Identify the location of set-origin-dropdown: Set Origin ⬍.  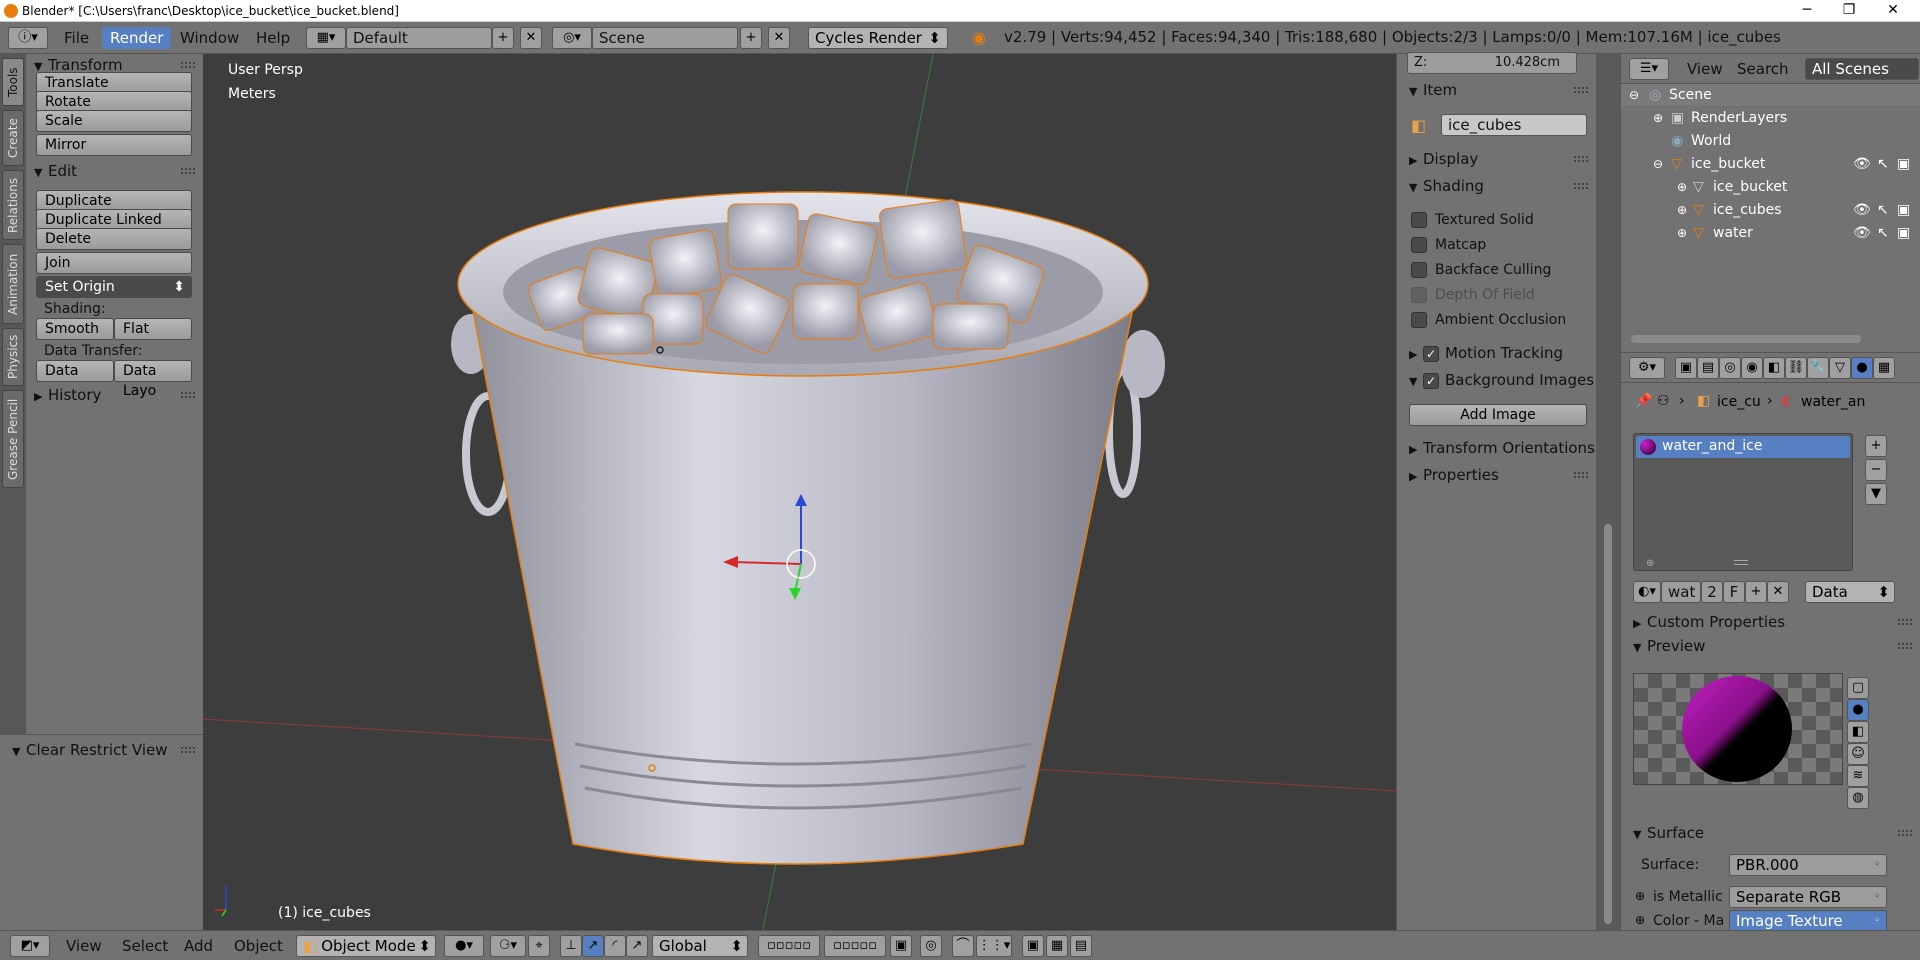
(114, 287).